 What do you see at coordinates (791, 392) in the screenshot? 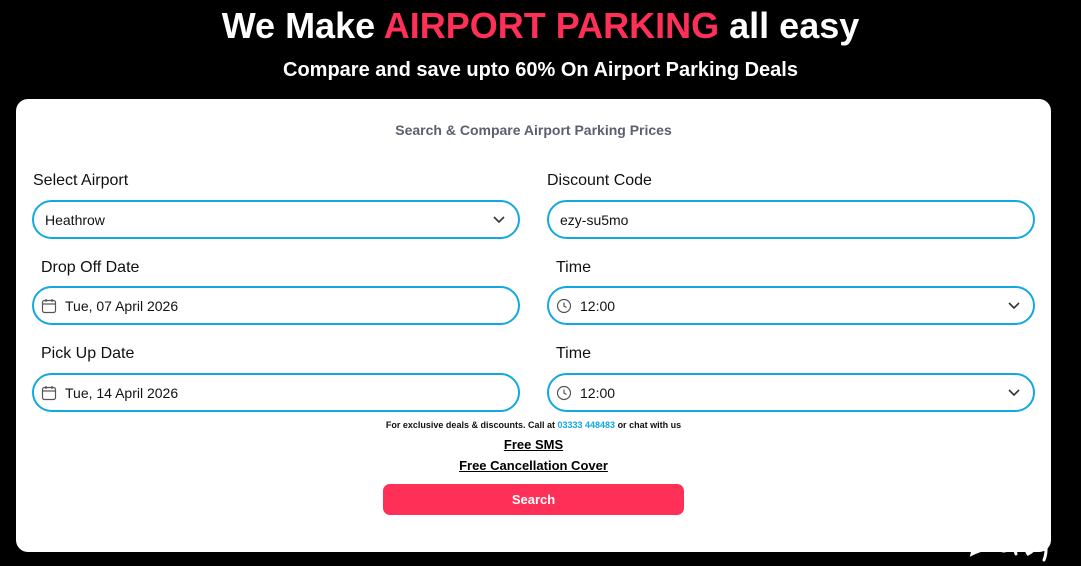
I see `pickup-time-select: 12:00` at bounding box center [791, 392].